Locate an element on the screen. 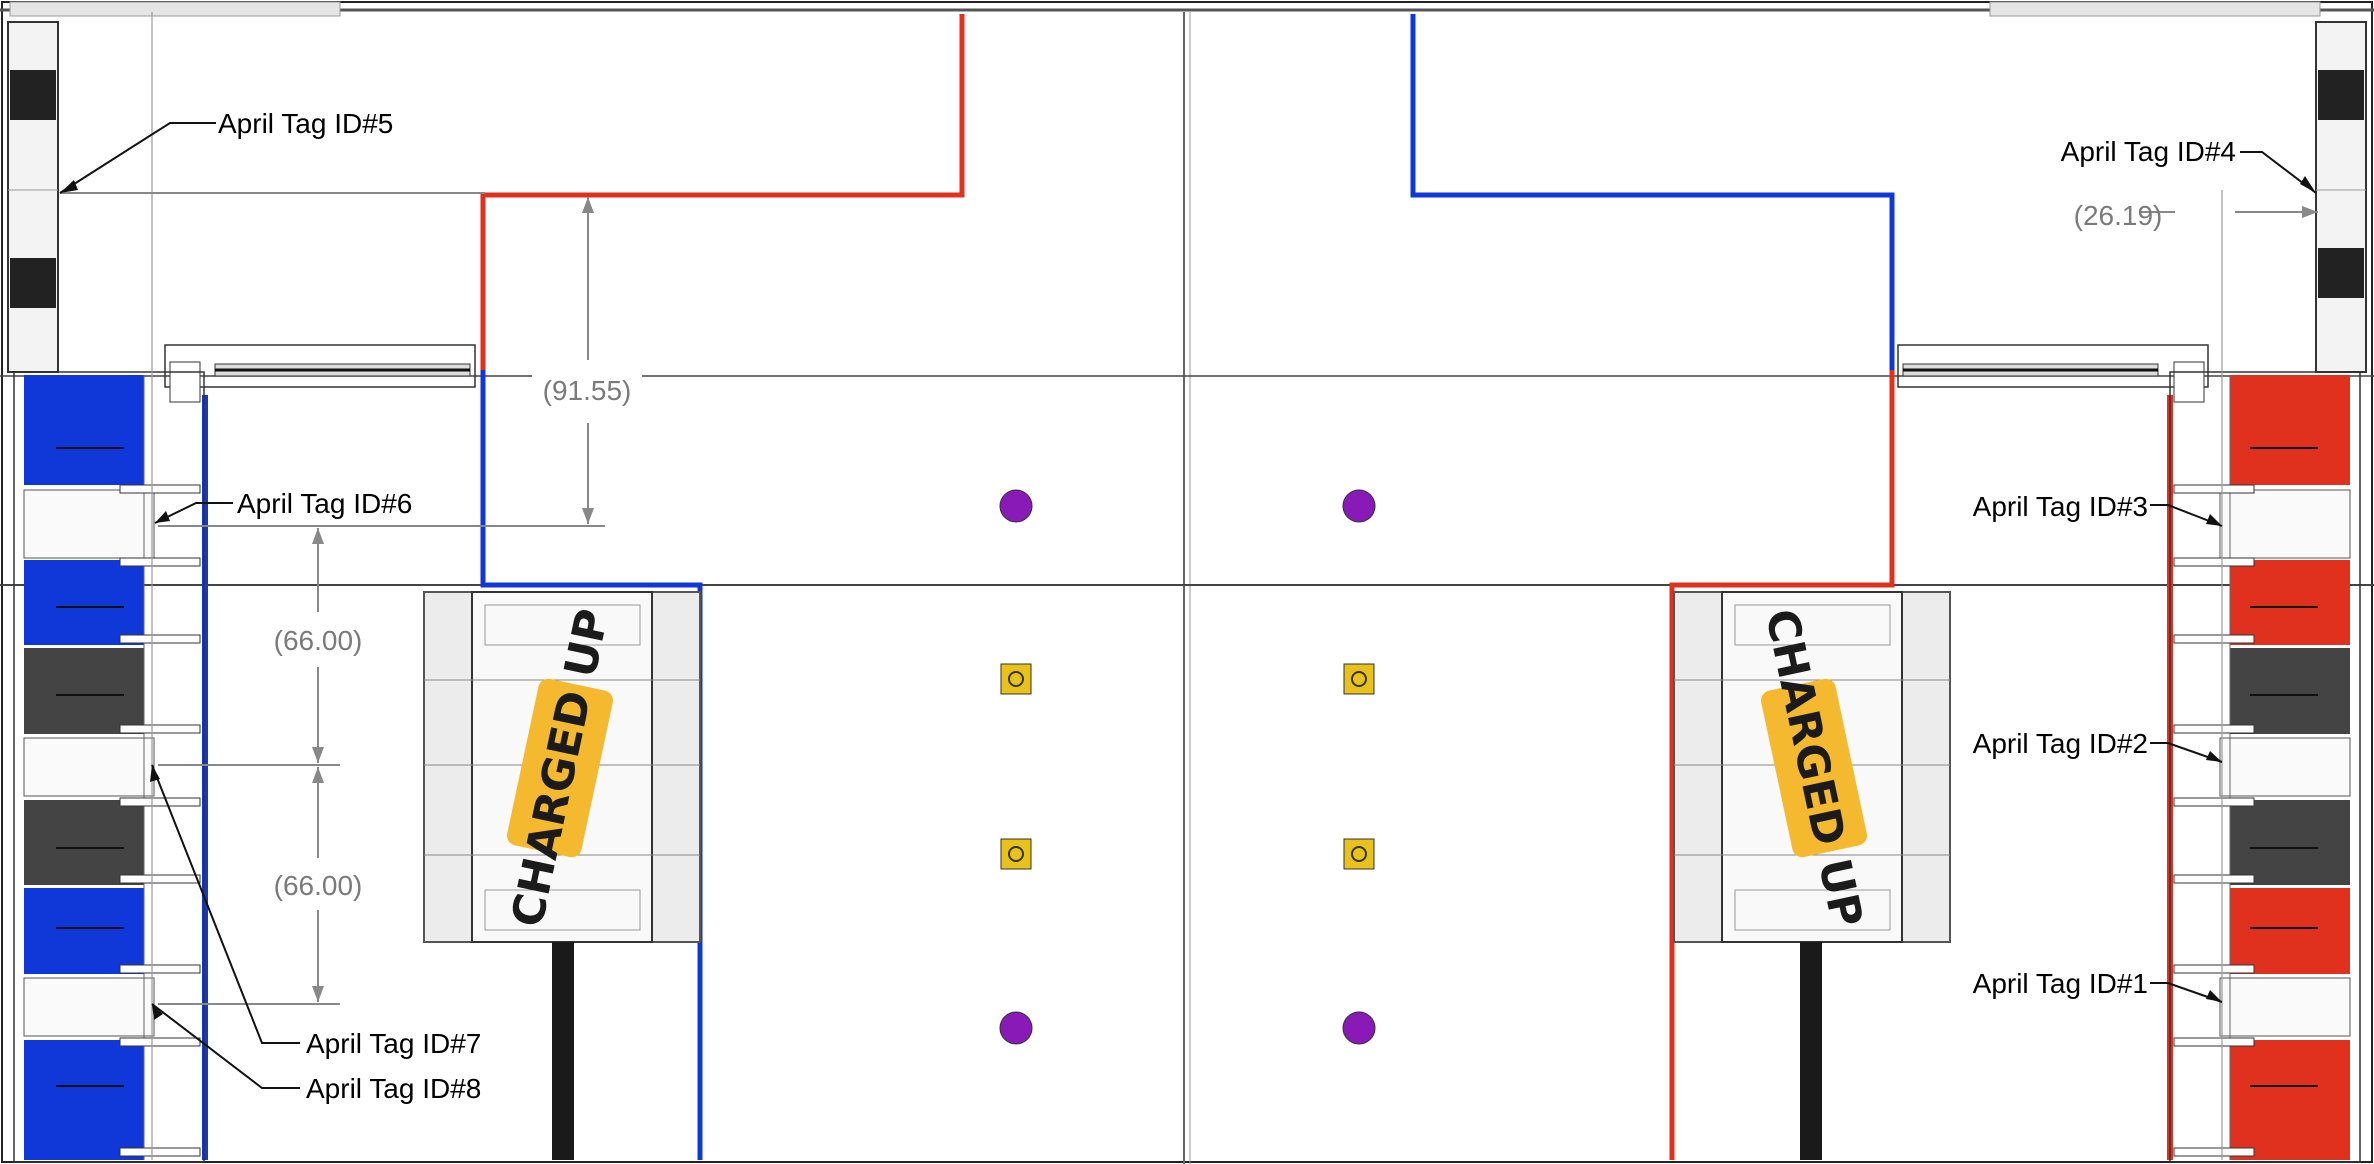 The height and width of the screenshot is (1164, 2374). april-tag-4-label: April Tag ID#4 is located at coordinates (2148, 151).